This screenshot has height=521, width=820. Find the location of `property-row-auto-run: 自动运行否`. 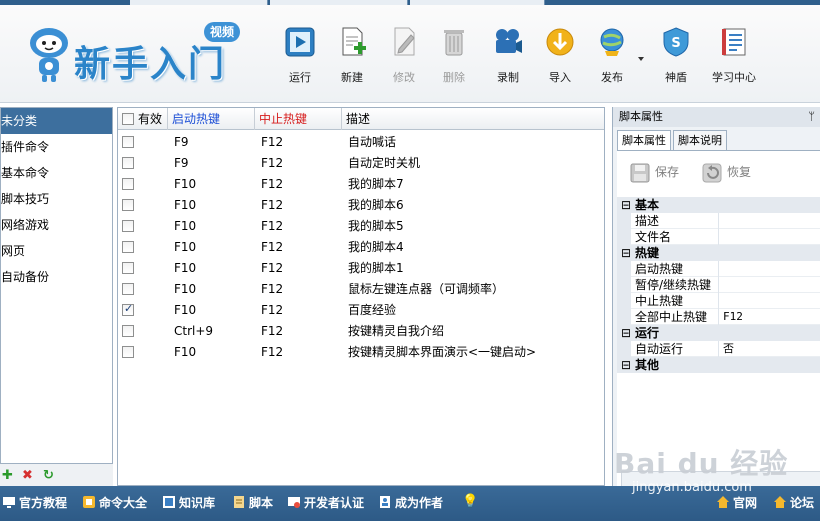

property-row-auto-run: 自动运行否 is located at coordinates (718, 349).